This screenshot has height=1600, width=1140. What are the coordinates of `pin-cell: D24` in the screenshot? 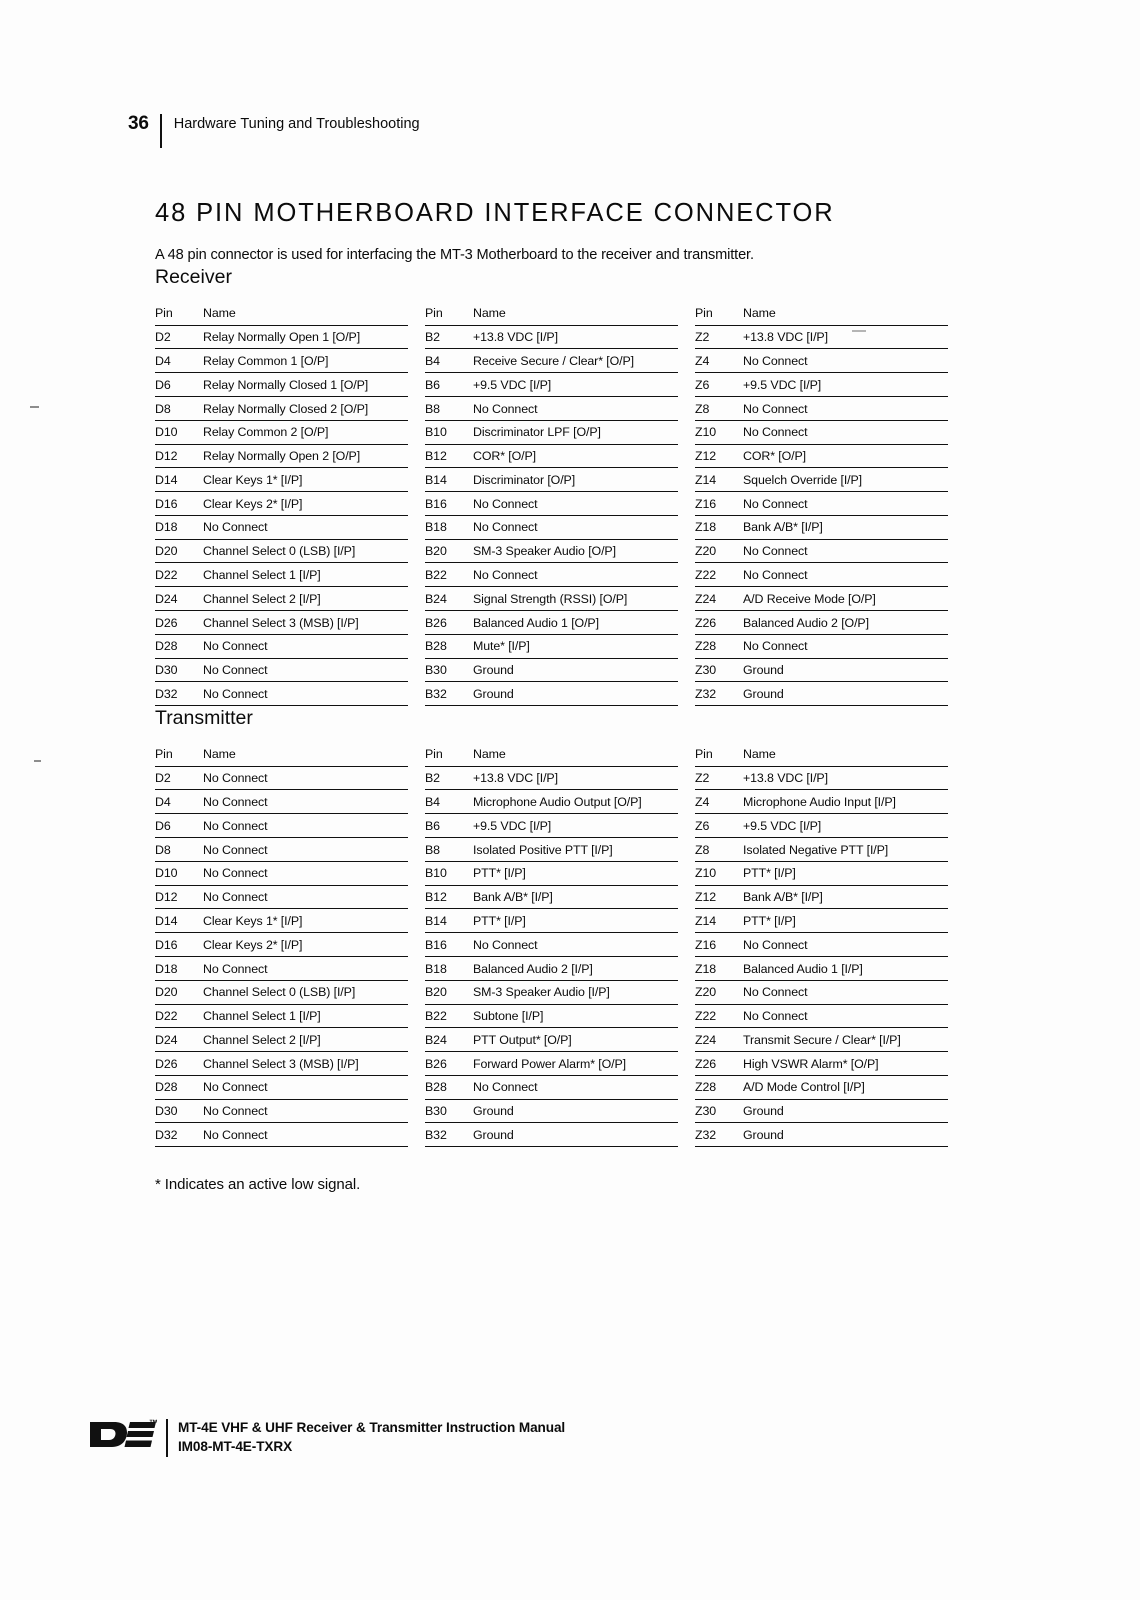 It's located at (179, 598).